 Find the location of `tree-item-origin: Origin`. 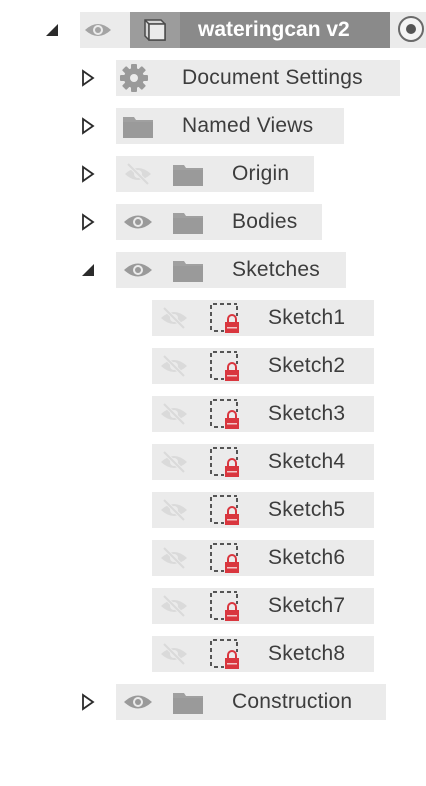

tree-item-origin: Origin is located at coordinates (213, 174).